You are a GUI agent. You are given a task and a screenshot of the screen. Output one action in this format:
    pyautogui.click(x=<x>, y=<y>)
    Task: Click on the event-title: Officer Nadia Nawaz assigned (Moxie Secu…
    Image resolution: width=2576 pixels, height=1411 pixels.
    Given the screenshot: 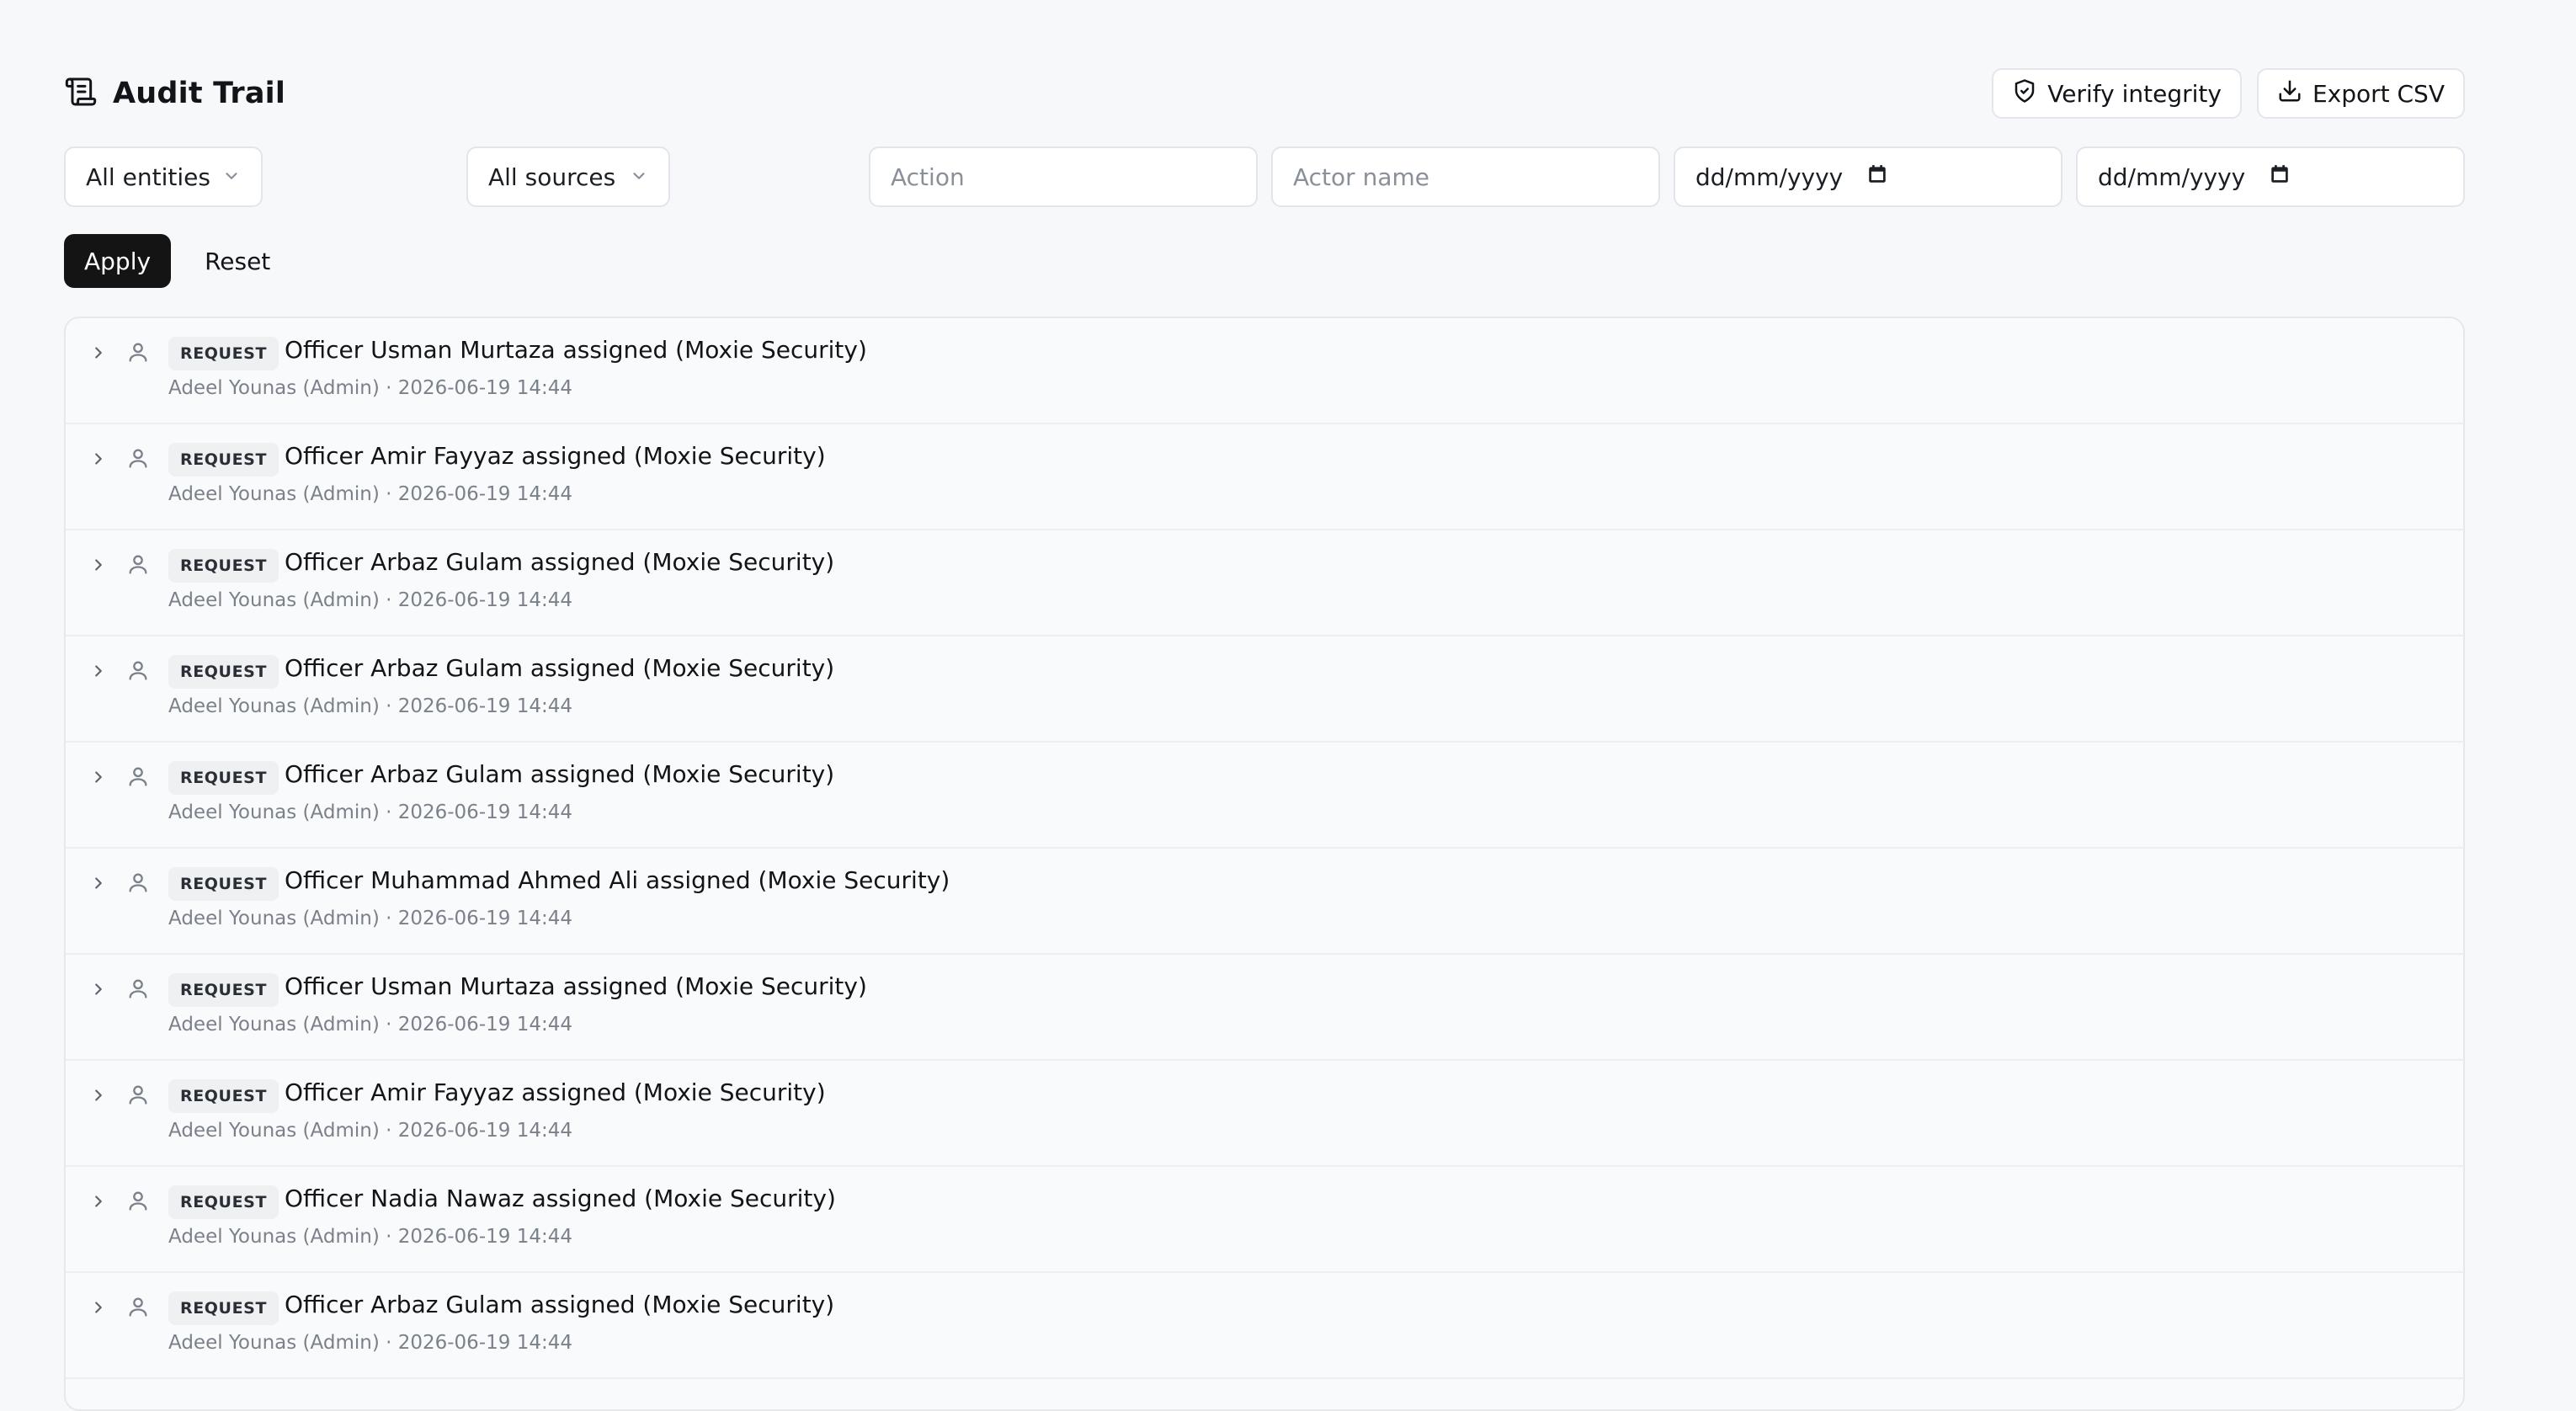 What is the action you would take?
    pyautogui.click(x=560, y=1198)
    